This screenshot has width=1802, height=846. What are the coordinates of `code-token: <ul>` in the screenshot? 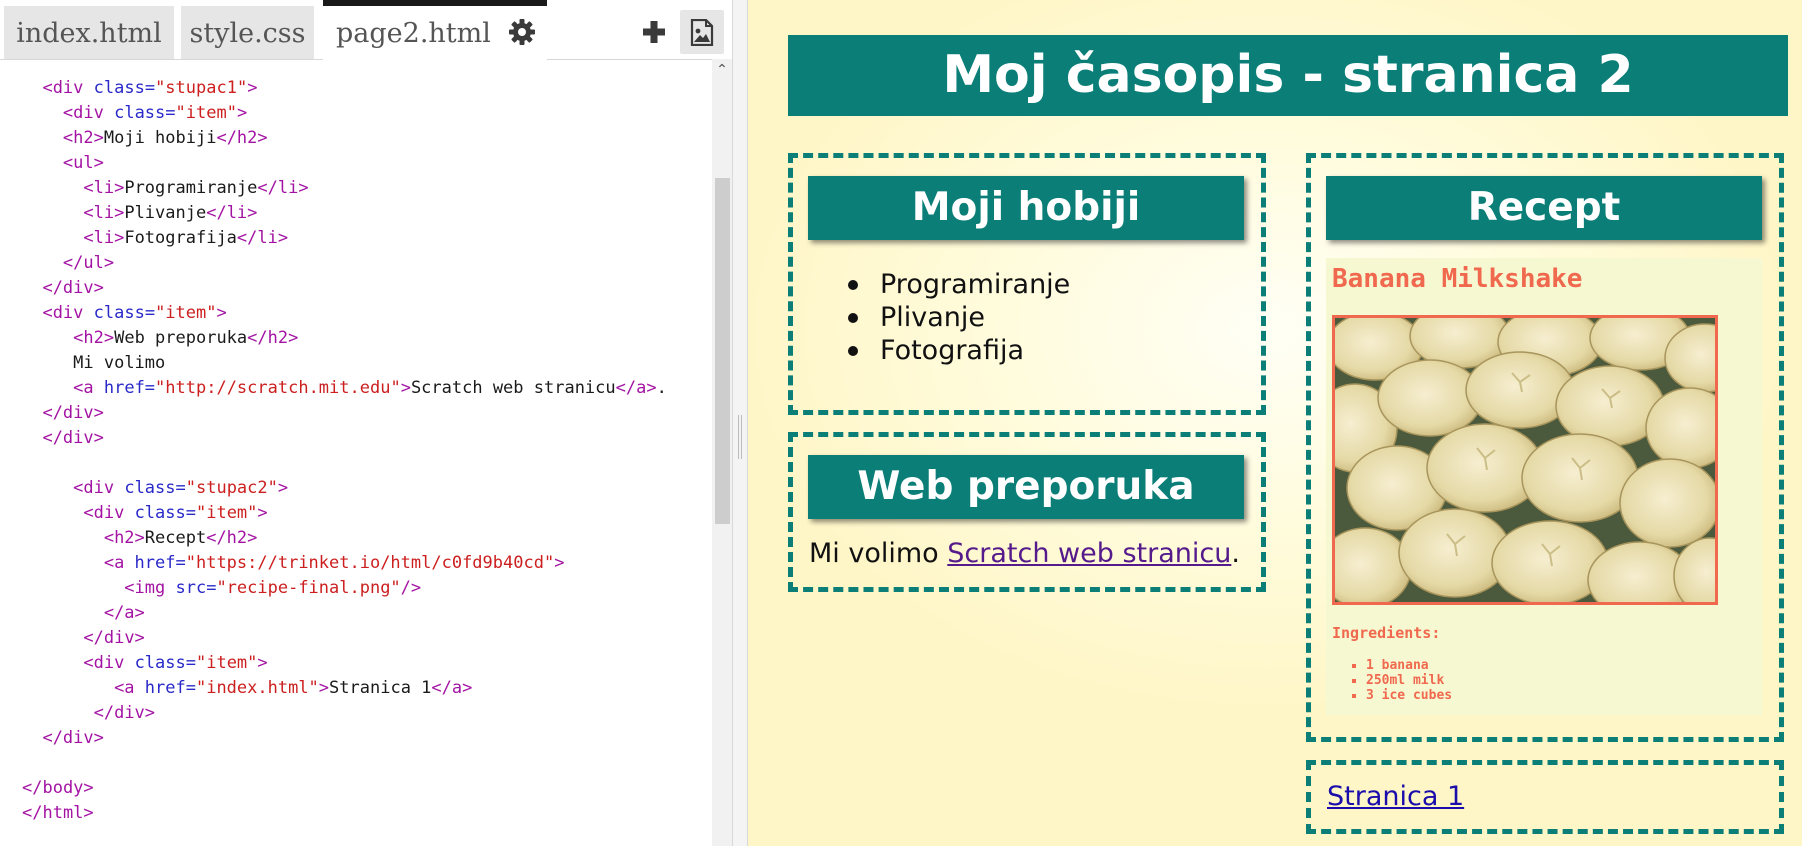 It's located at (83, 163).